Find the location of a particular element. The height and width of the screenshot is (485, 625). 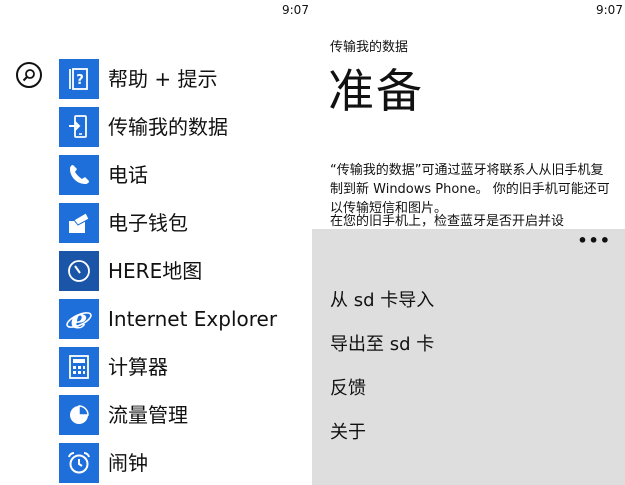

wallet-icon is located at coordinates (79, 223).